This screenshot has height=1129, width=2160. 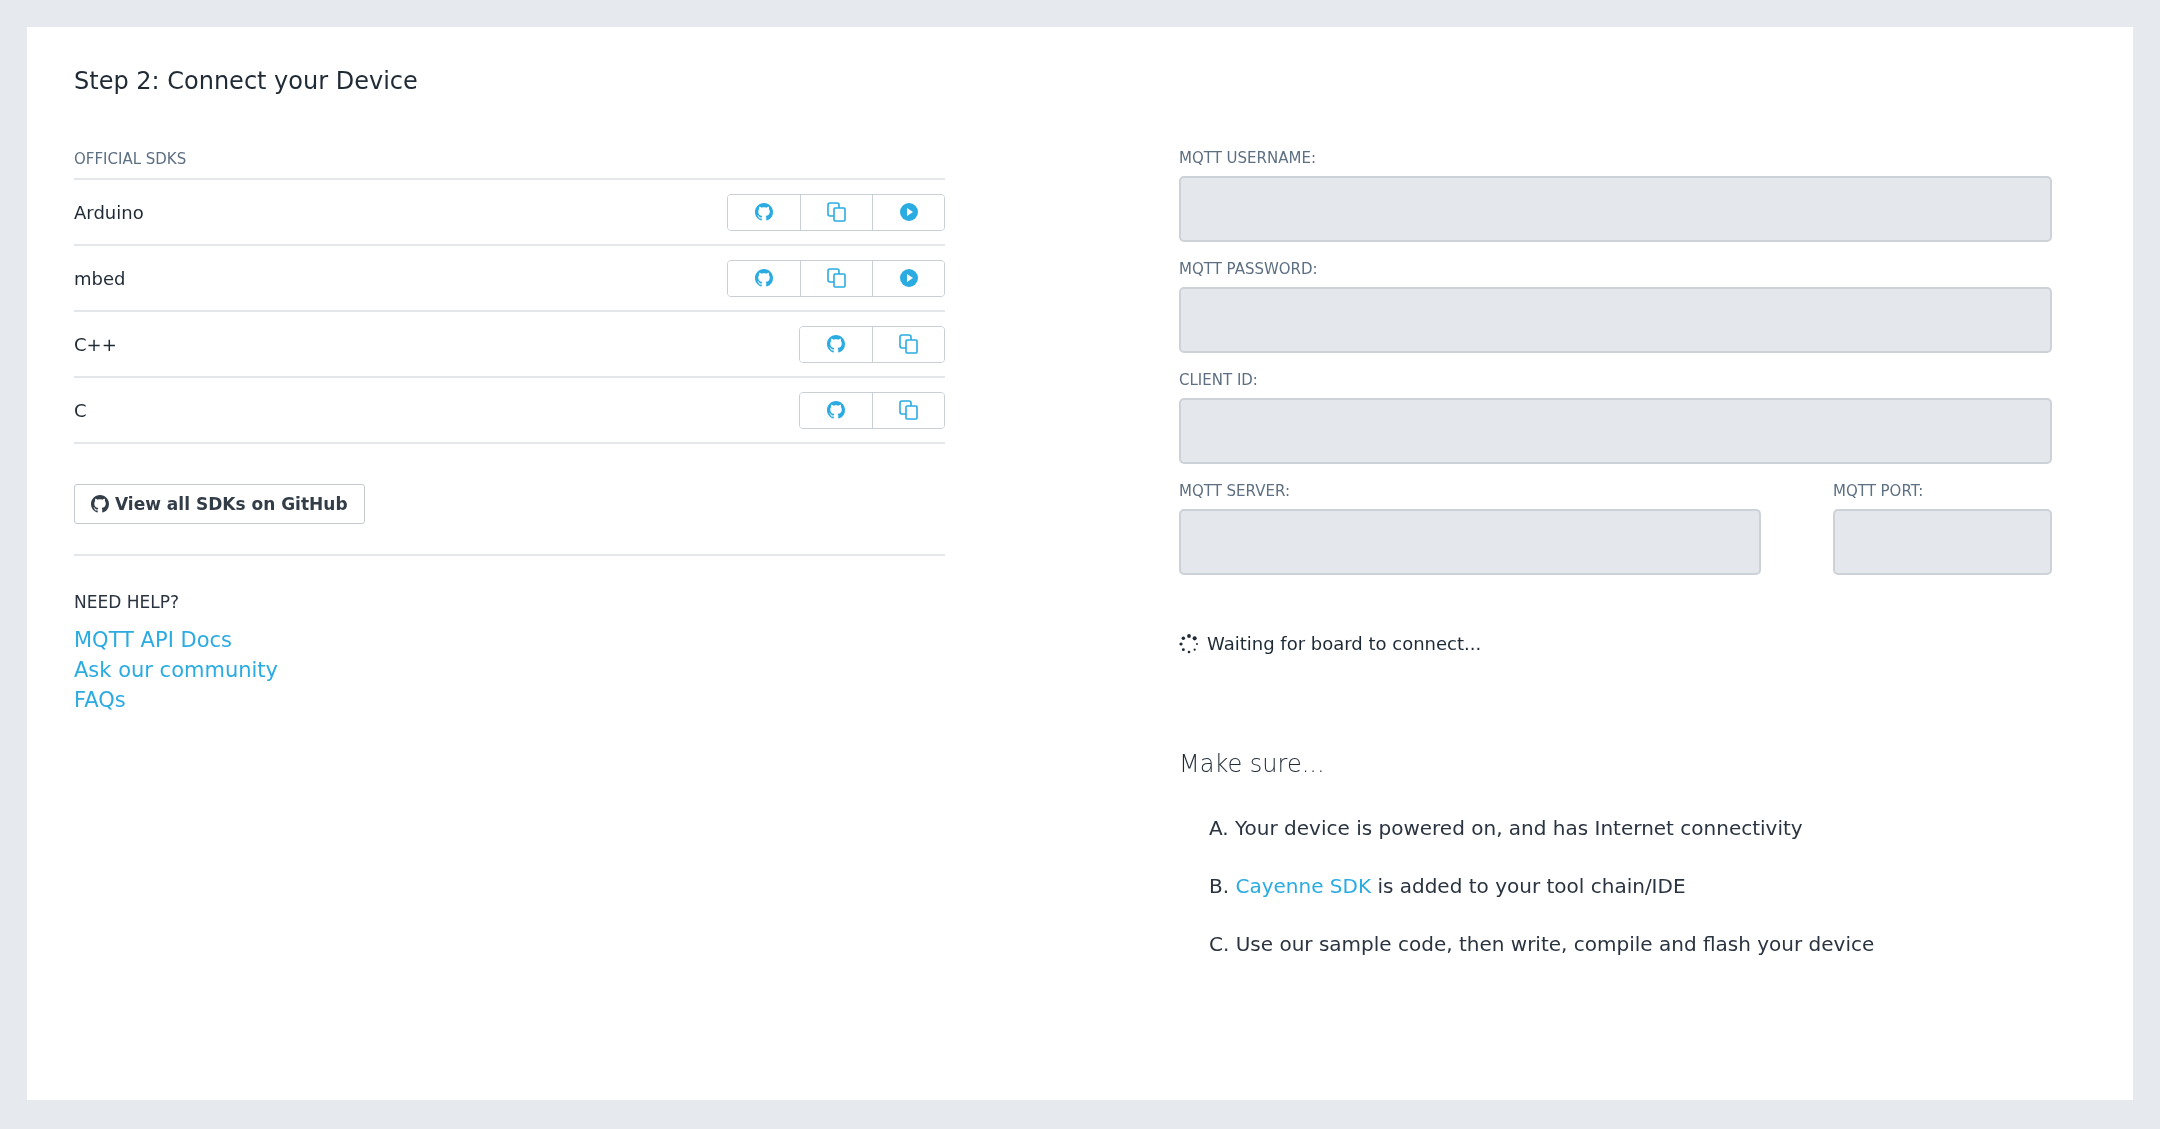 I want to click on checklist-item: A. Your device is powered on, and has Internet connectivity, so click(x=1506, y=828).